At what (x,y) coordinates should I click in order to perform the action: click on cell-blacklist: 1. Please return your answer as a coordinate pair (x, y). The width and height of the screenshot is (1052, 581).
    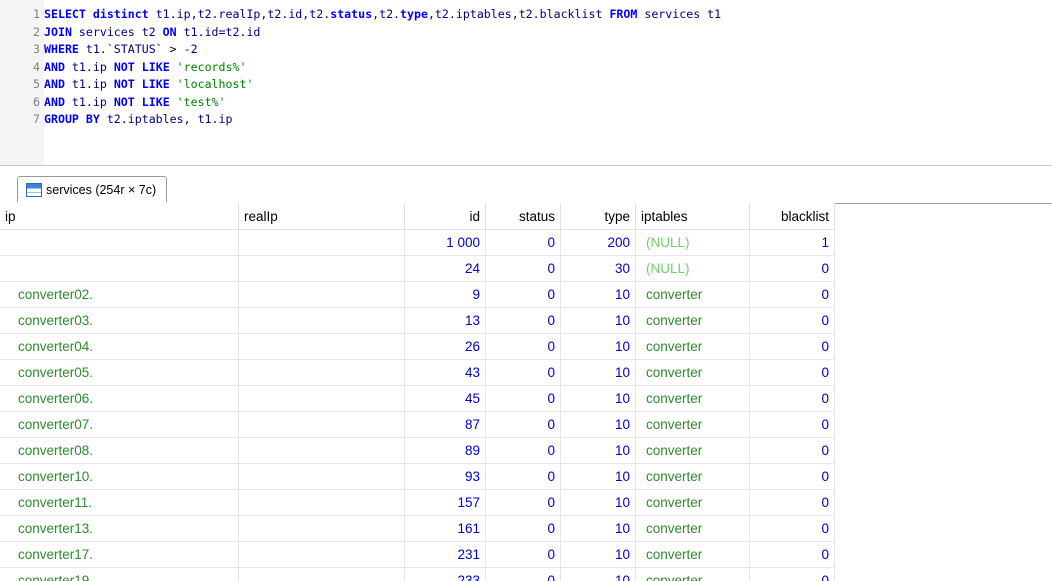
    Looking at the image, I should click on (792, 242).